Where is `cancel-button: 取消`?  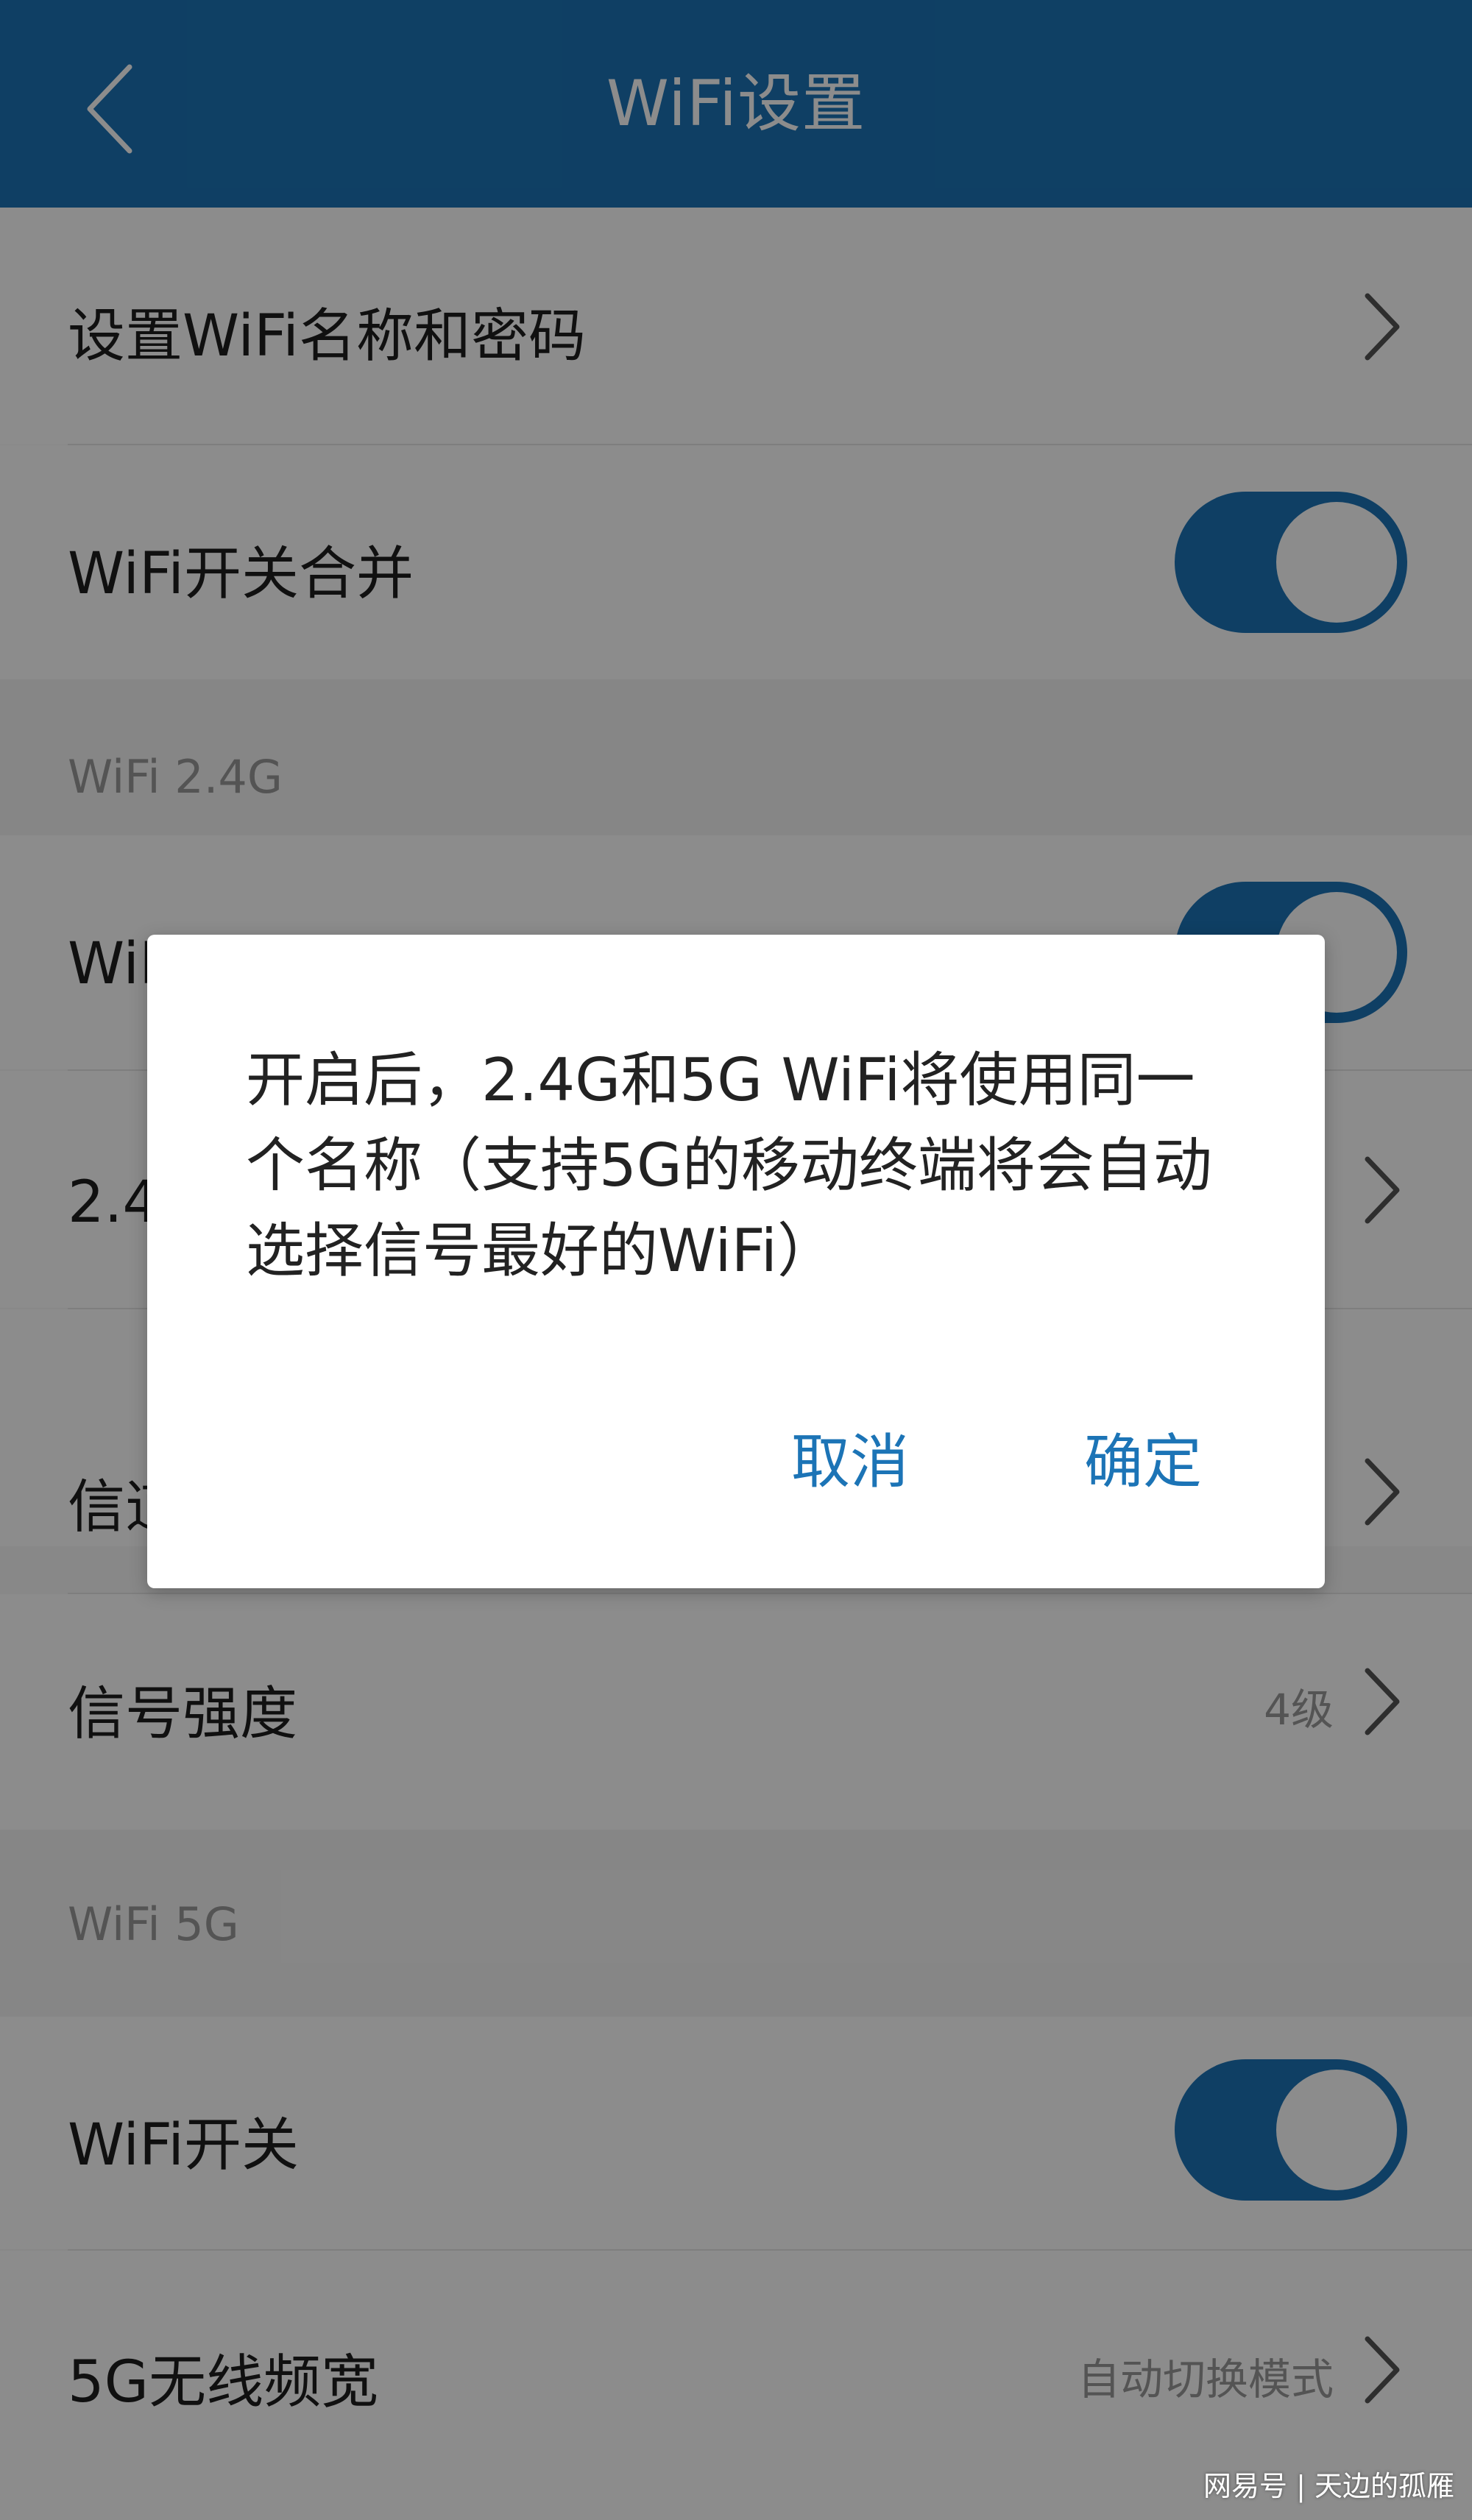
cancel-button: 取消 is located at coordinates (850, 1458).